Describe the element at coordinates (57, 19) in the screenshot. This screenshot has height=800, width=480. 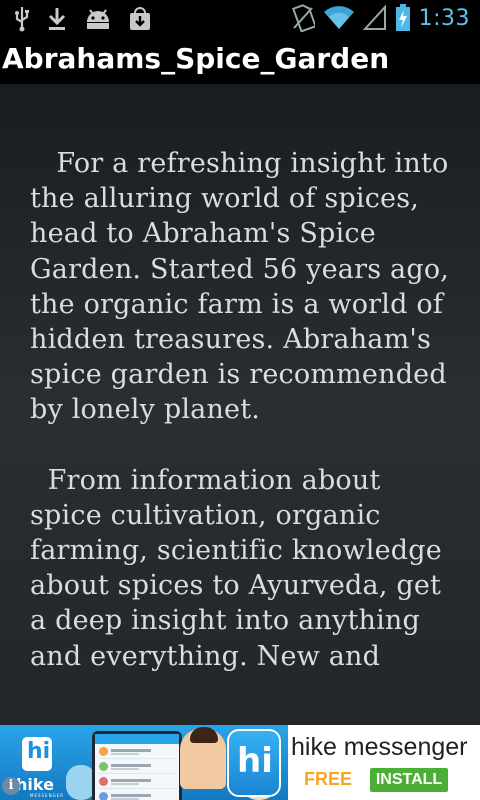
I see `download-icon` at that location.